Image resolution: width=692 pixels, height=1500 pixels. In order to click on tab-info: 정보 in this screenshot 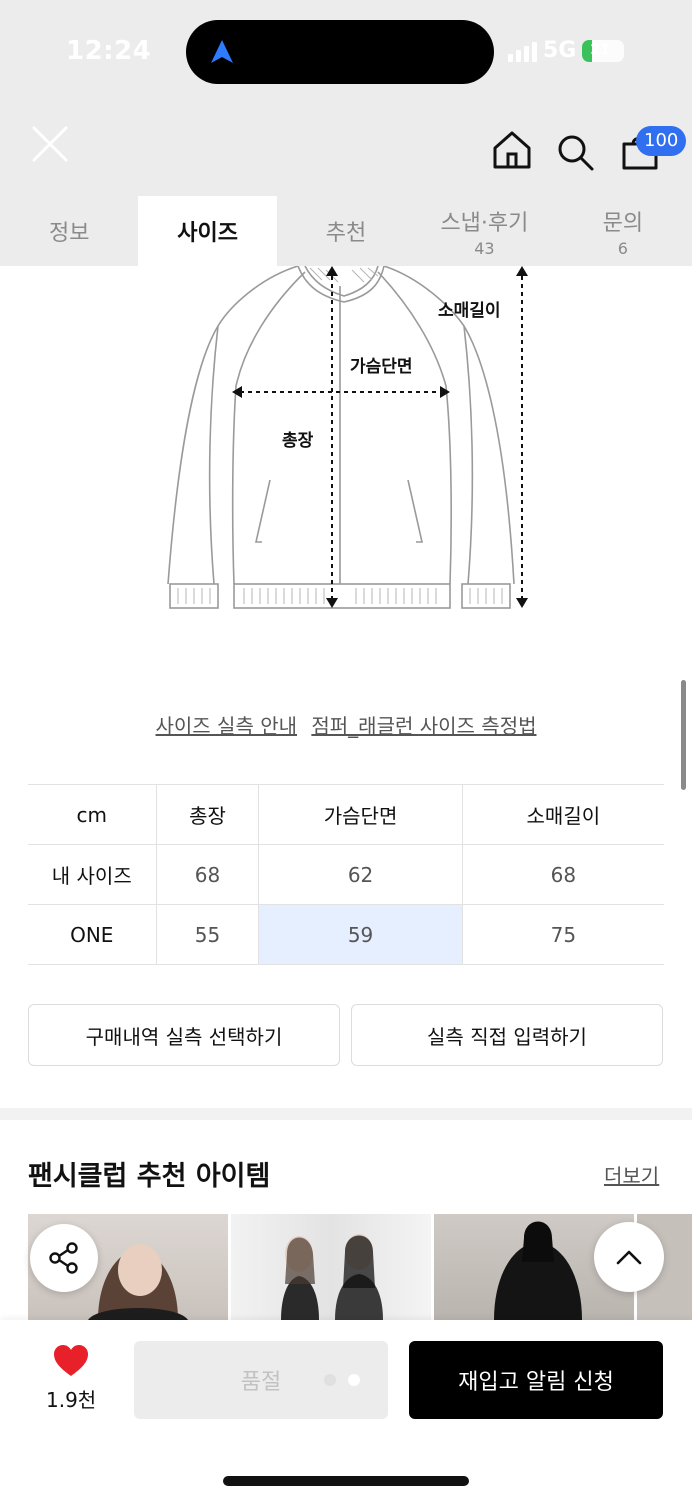, I will do `click(69, 231)`.